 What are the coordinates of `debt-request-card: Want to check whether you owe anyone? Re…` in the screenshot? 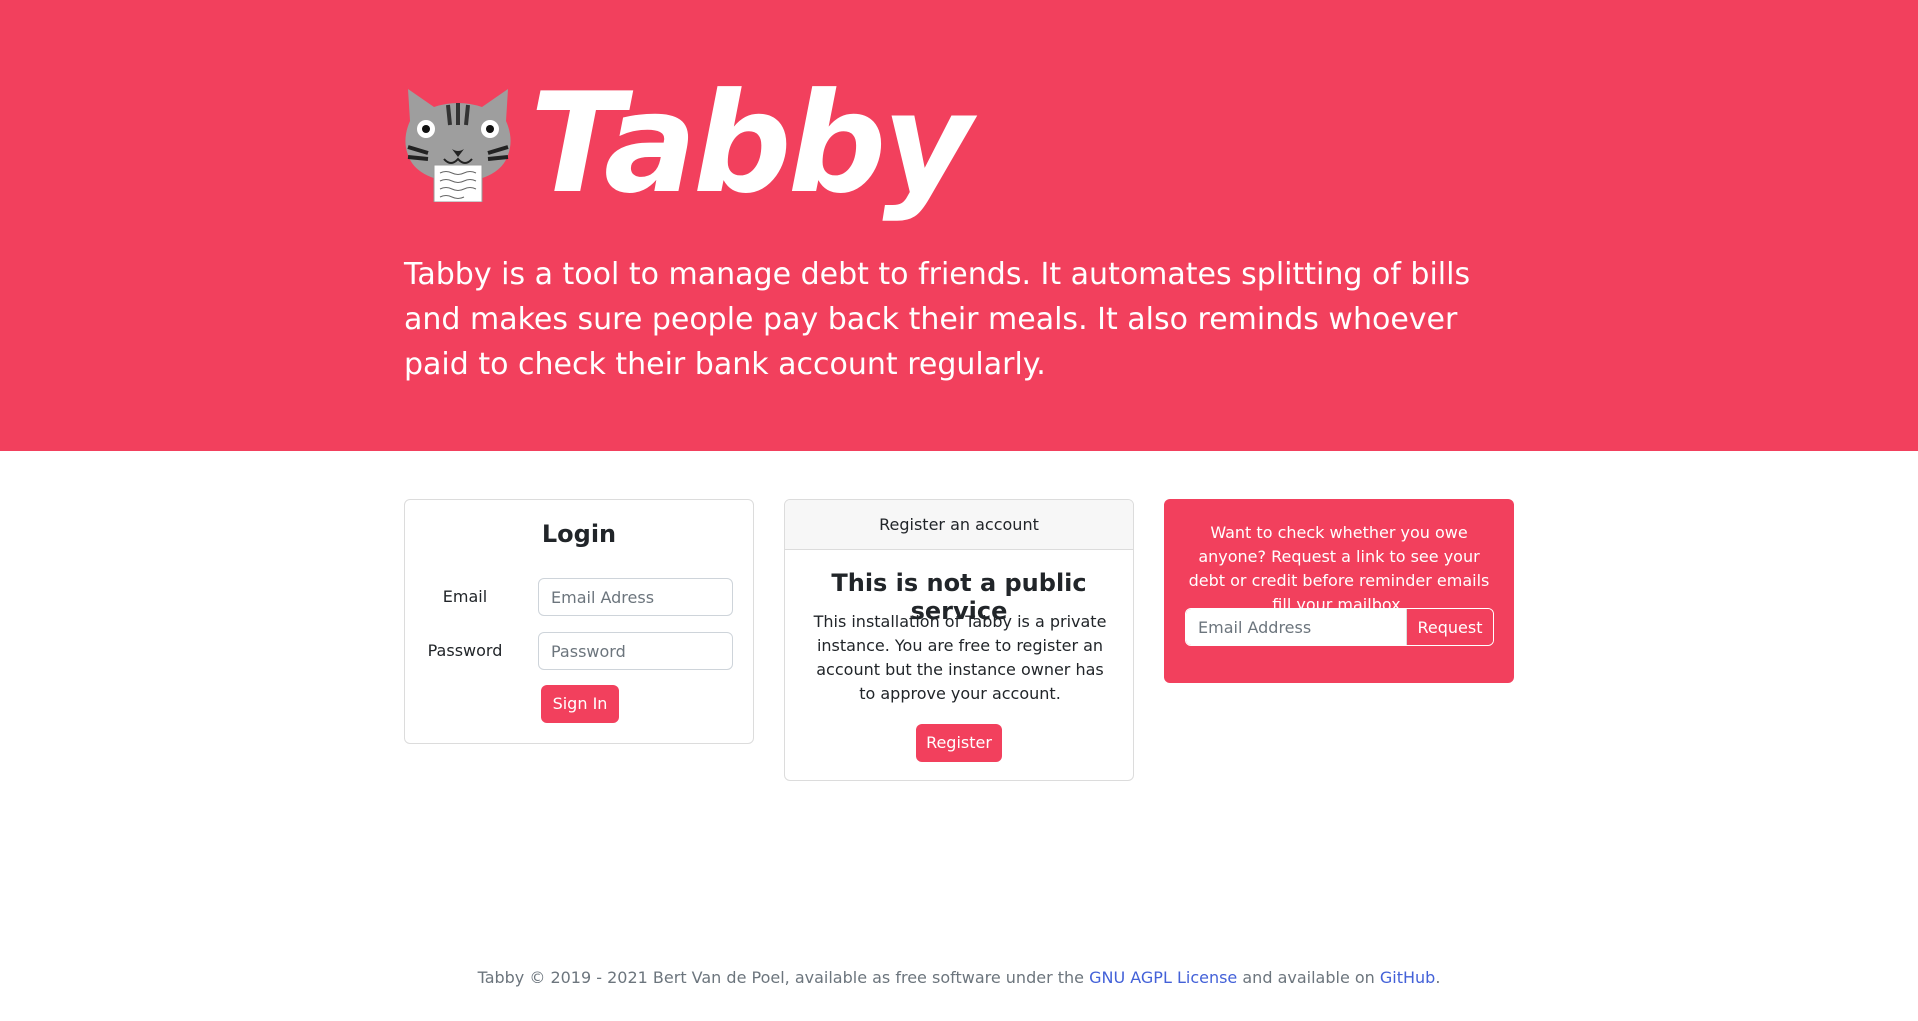 It's located at (1339, 591).